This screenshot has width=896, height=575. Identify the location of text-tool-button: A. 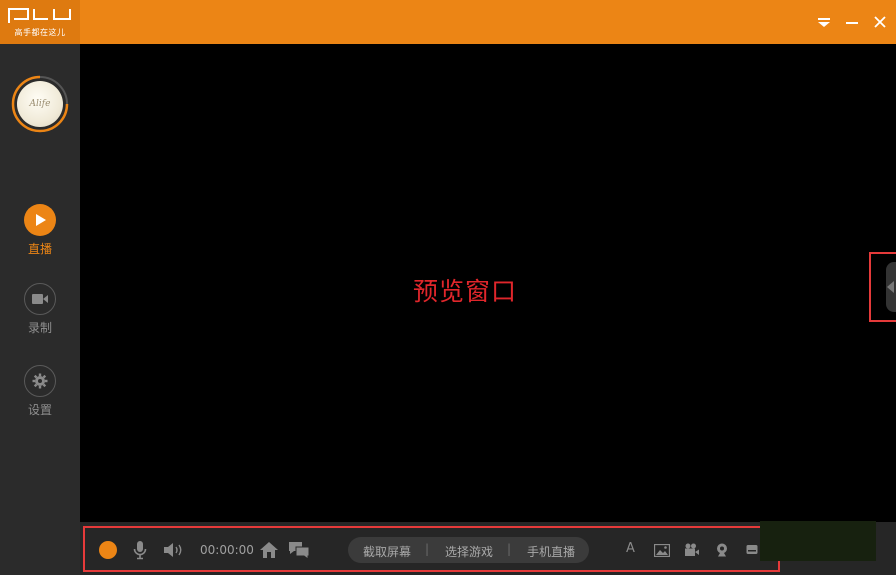
(630, 548).